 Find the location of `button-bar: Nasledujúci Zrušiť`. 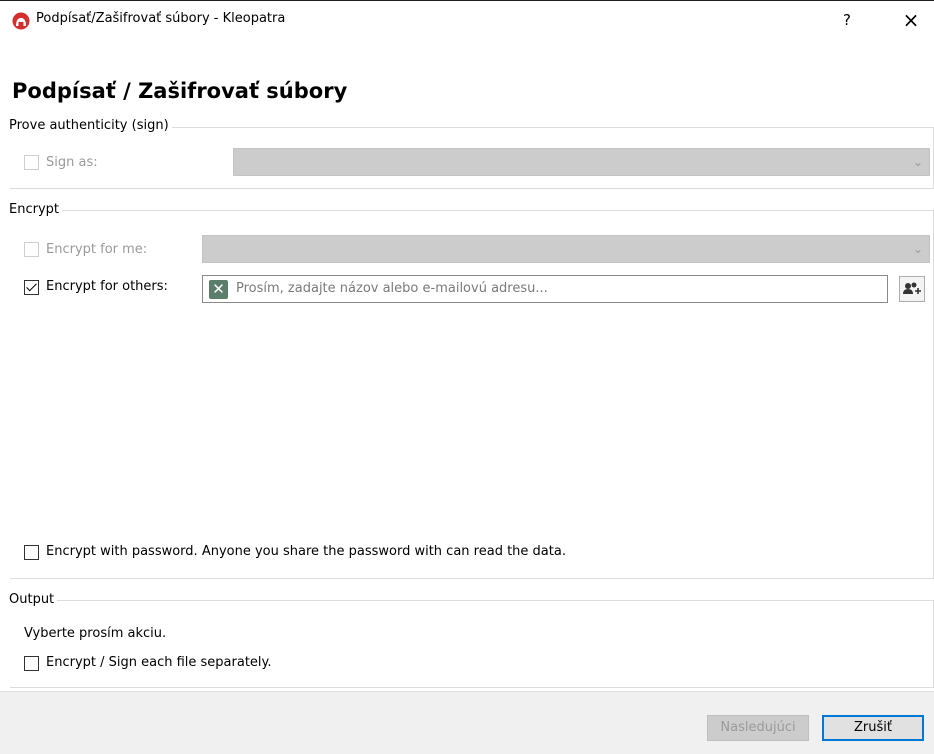

button-bar: Nasledujúci Zrušiť is located at coordinates (467, 722).